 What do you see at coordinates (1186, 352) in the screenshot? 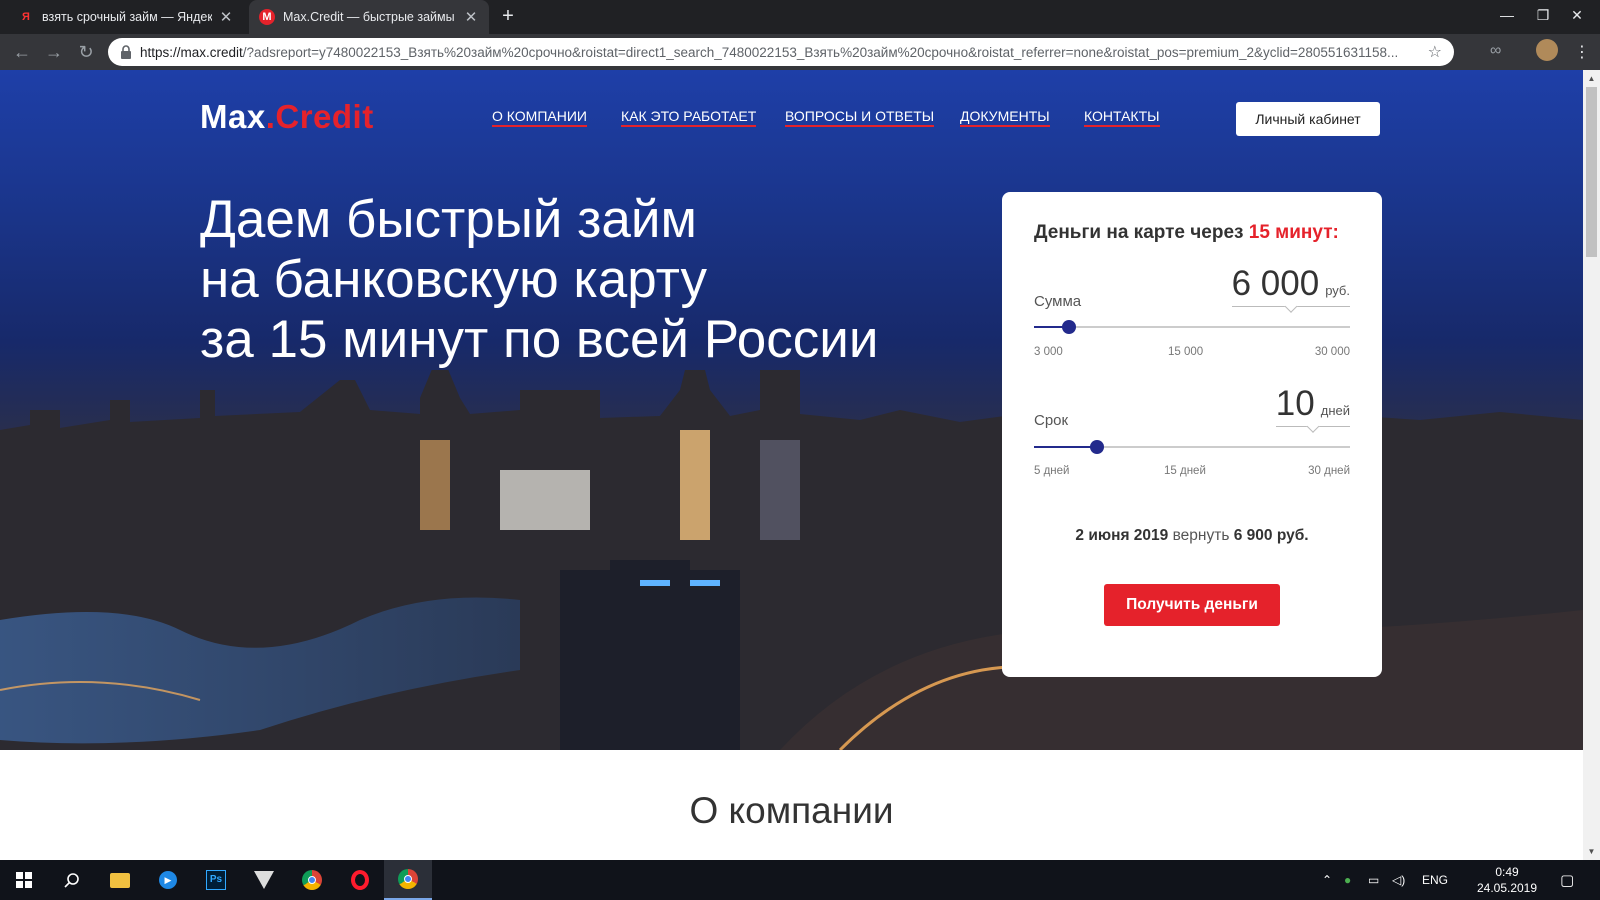
I see `amount-tick-mid: 15 000` at bounding box center [1186, 352].